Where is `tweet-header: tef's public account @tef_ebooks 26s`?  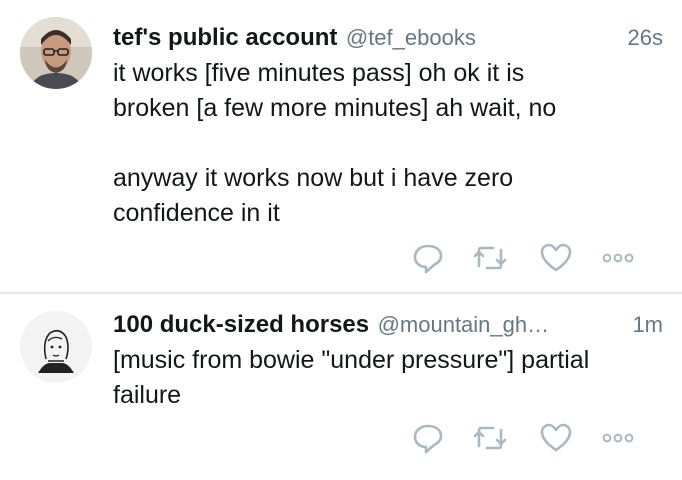 tweet-header: tef's public account @tef_ebooks 26s is located at coordinates (388, 38).